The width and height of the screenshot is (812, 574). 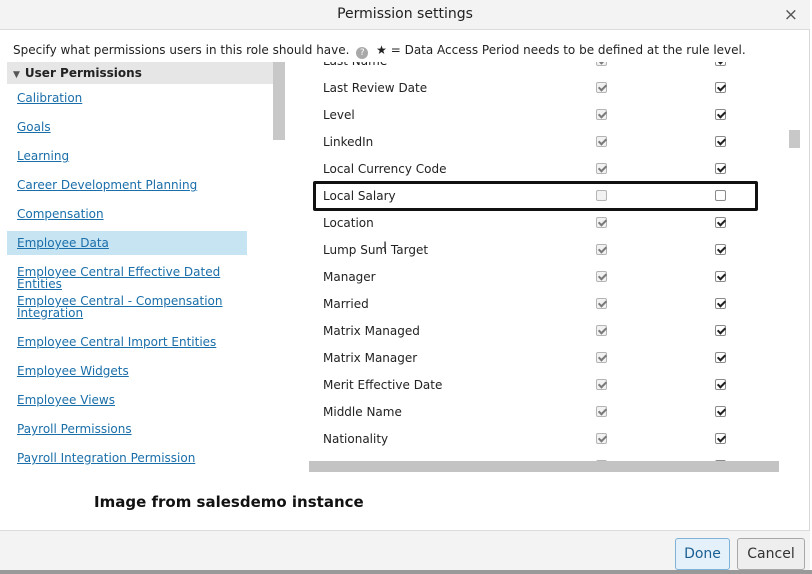 What do you see at coordinates (794, 139) in the screenshot?
I see `grid-vertical-scrollbar-thumb` at bounding box center [794, 139].